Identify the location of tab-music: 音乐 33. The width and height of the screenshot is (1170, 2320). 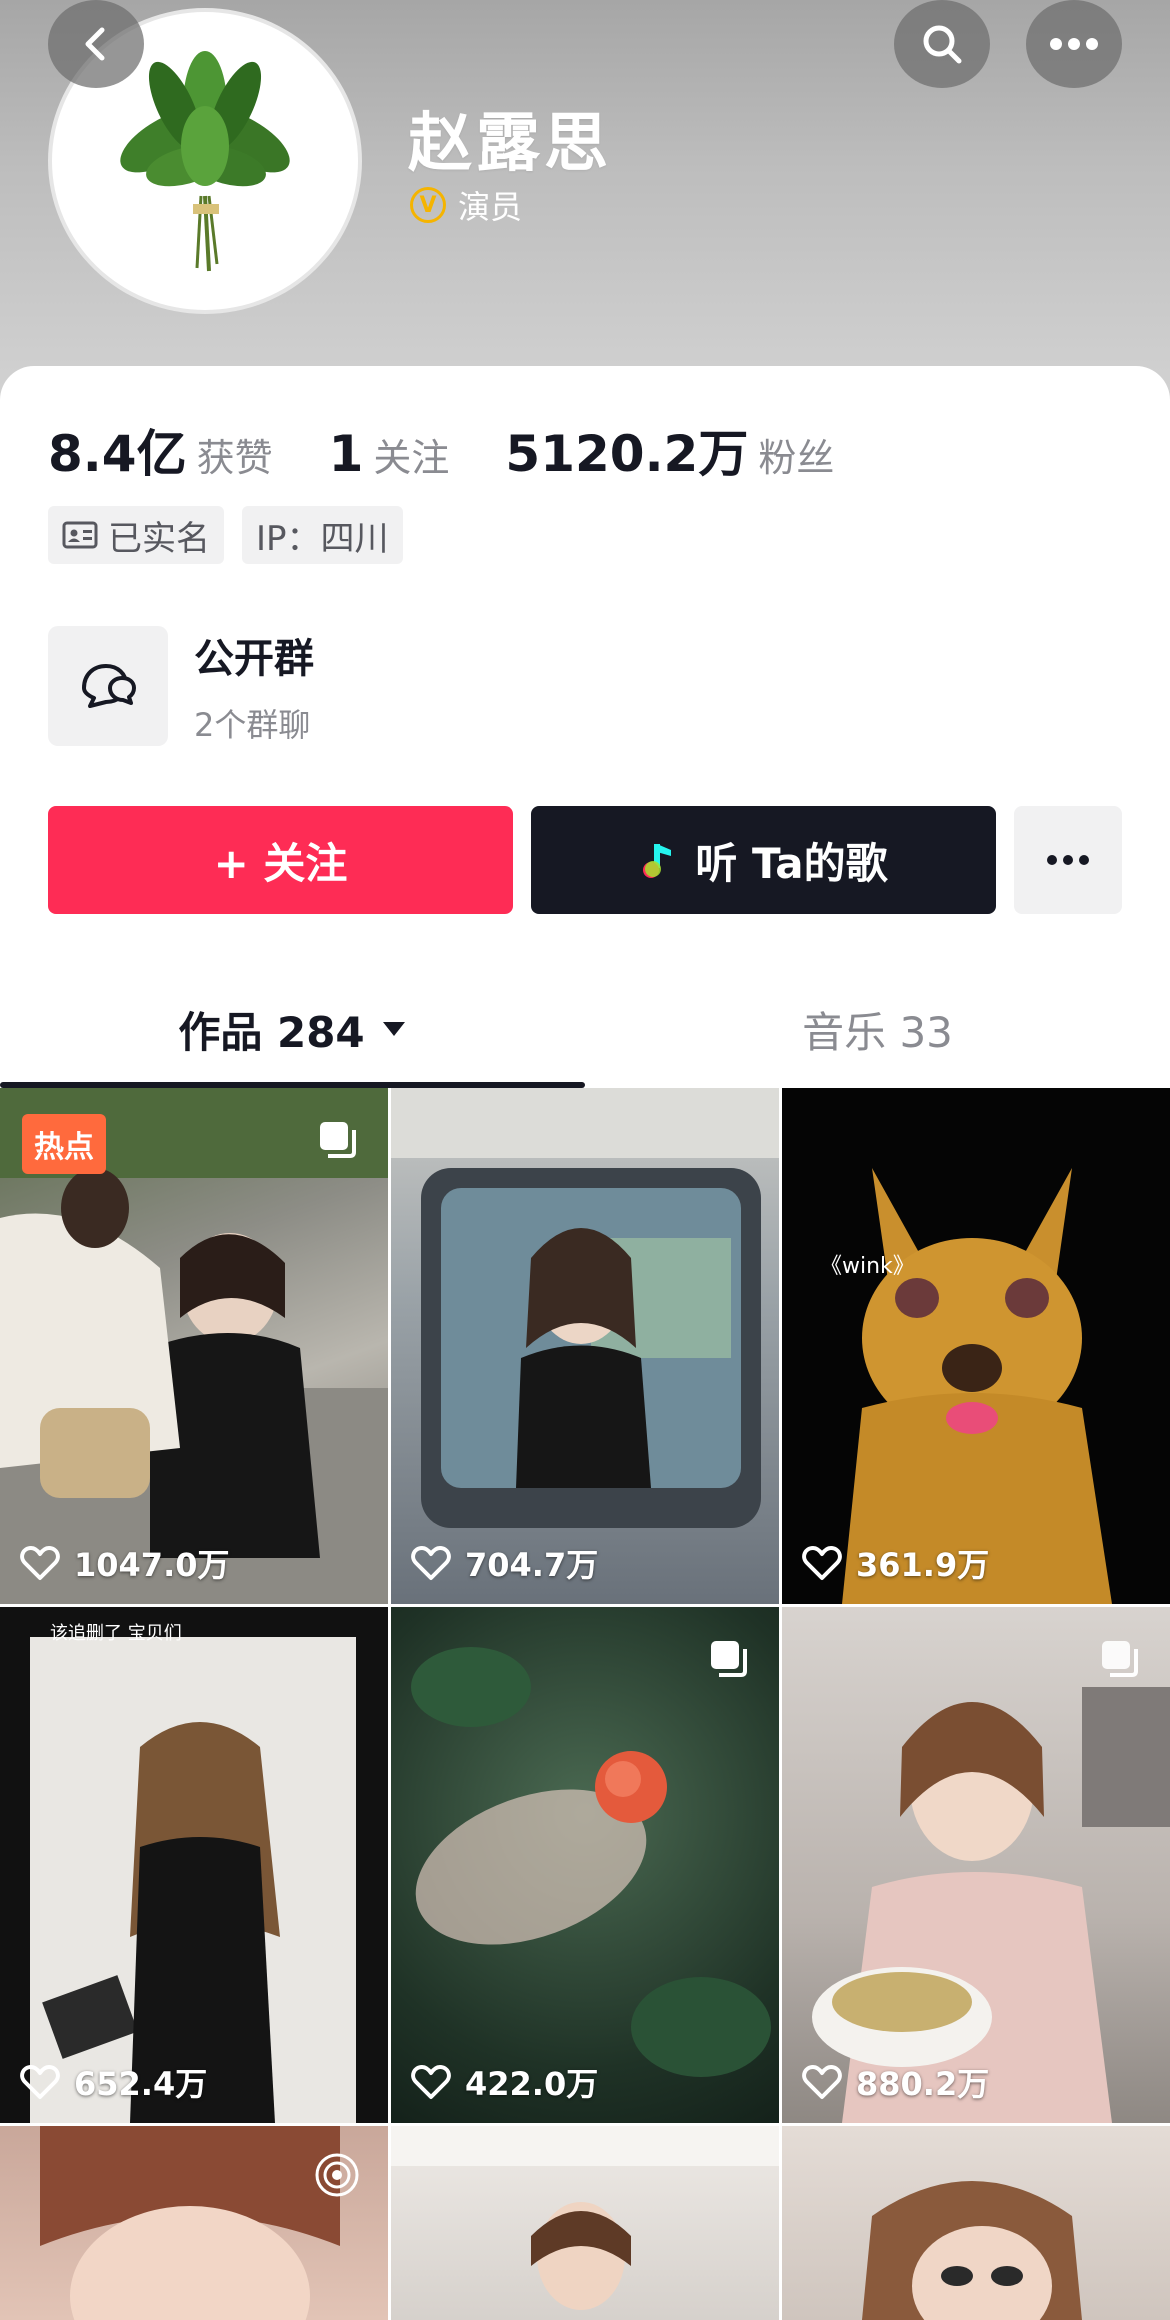
(877, 1029).